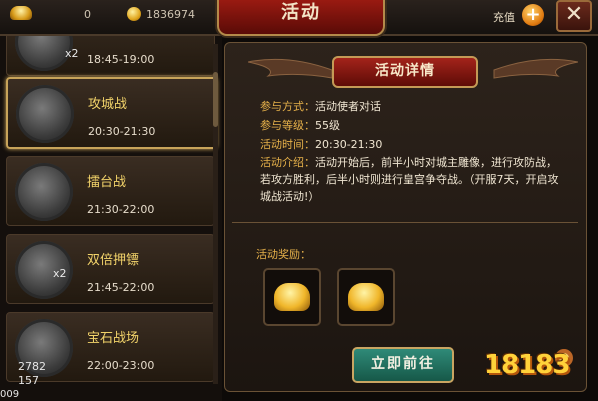 The height and width of the screenshot is (401, 598). Describe the element at coordinates (111, 113) in the screenshot. I see `activity-item-siege: 攻城战 20:30-21:30` at that location.